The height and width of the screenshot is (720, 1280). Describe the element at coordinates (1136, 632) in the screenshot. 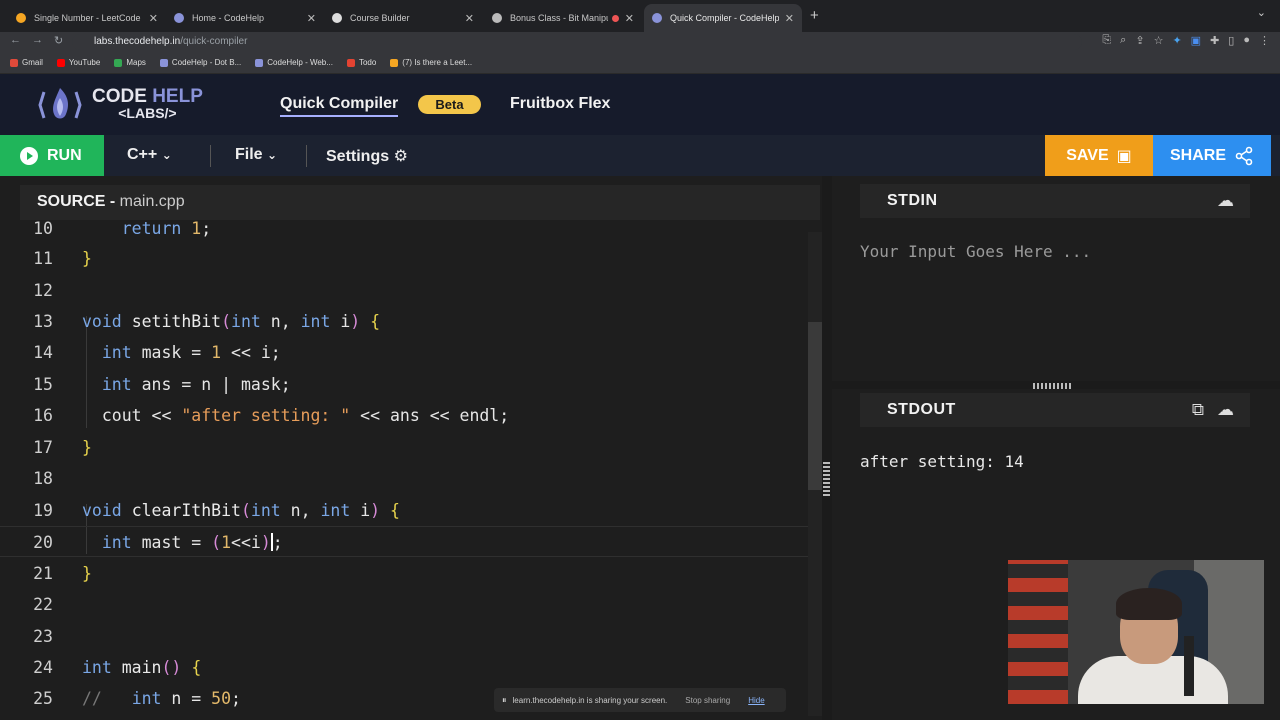

I see `webcam-overlay` at that location.